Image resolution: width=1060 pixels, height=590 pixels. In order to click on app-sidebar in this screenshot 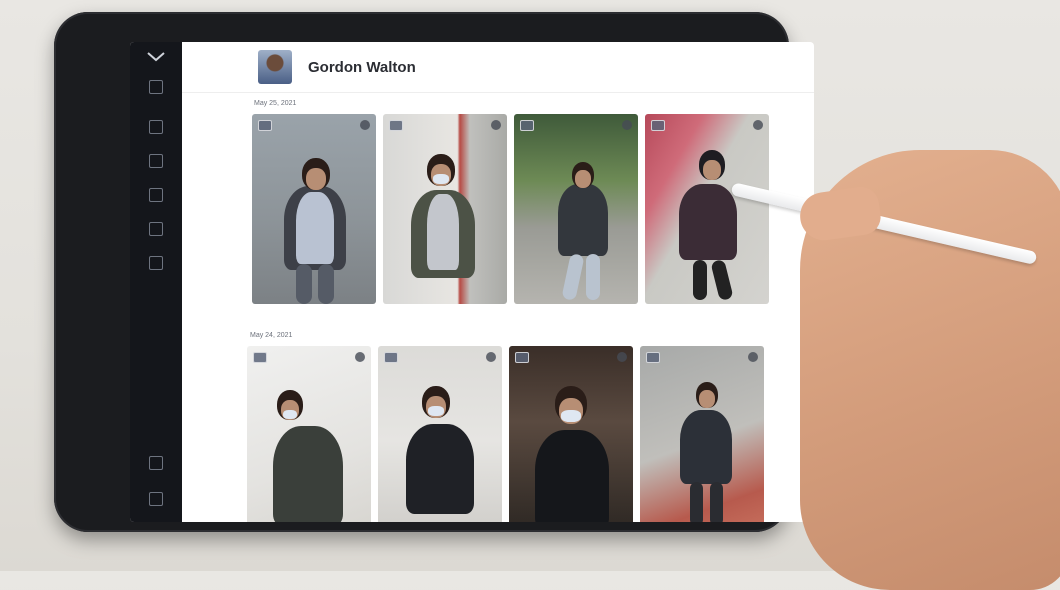, I will do `click(156, 282)`.